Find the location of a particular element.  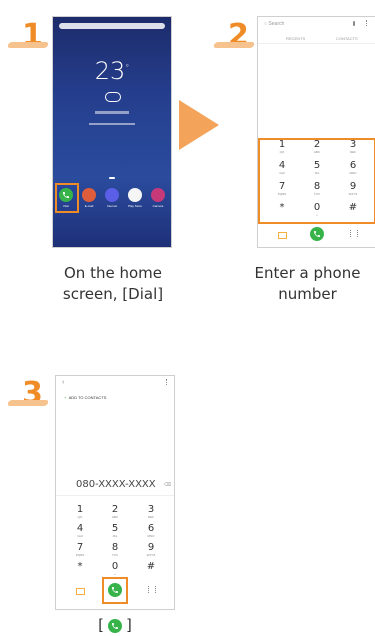

alarm-text-placeholder is located at coordinates (112, 124).